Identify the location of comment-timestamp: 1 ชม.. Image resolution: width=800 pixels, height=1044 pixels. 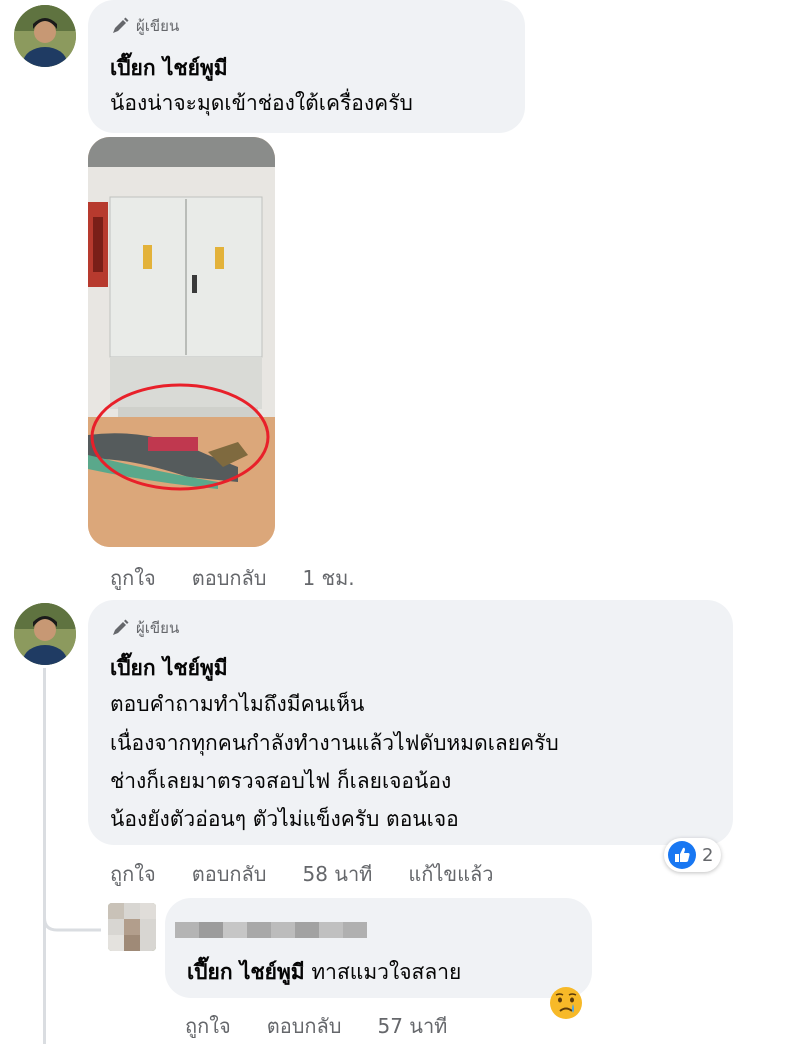
(328, 578).